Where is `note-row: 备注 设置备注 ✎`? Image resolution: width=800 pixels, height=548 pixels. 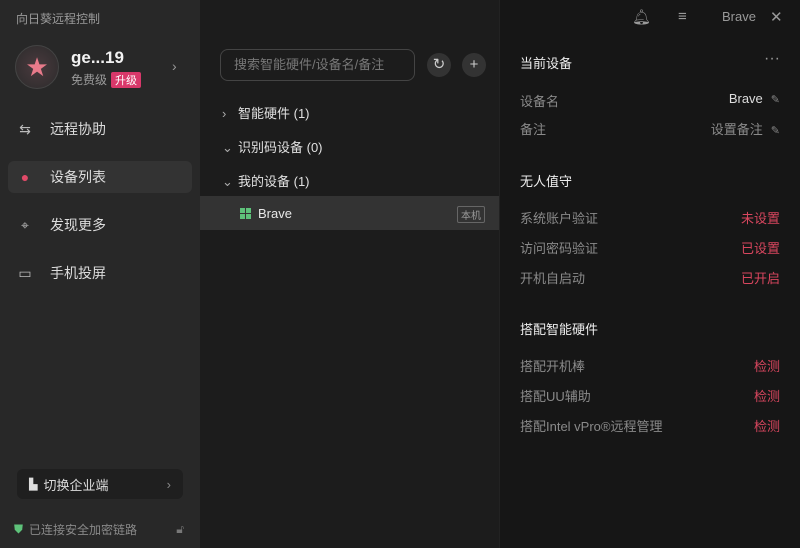
note-row: 备注 设置备注 ✎ is located at coordinates (650, 128).